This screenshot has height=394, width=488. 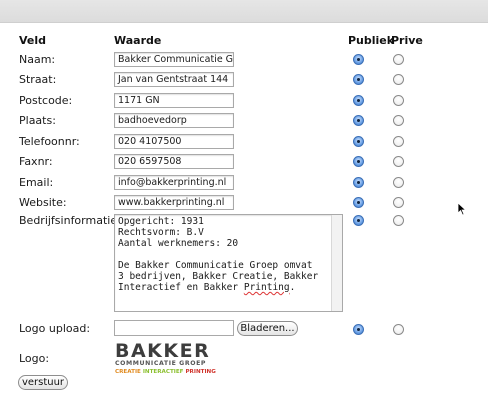 I want to click on header-waarde: Waarde, so click(x=138, y=40).